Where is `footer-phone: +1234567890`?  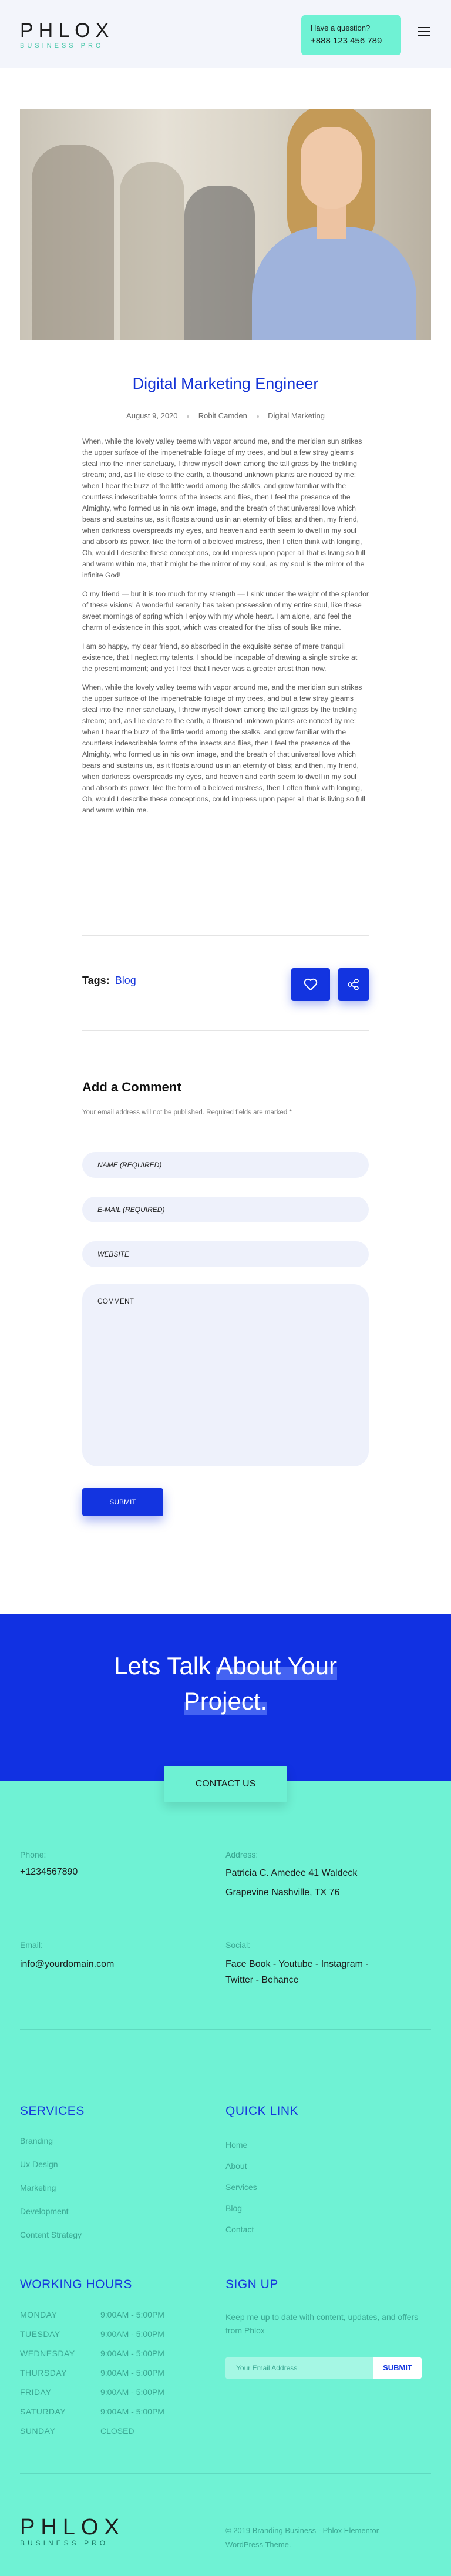 footer-phone: +1234567890 is located at coordinates (49, 1872).